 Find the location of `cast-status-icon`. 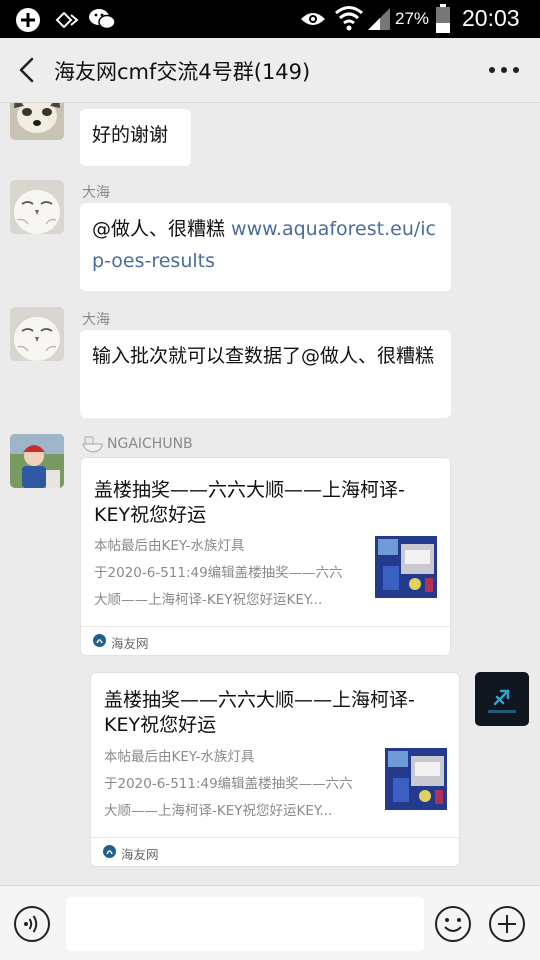

cast-status-icon is located at coordinates (67, 20).